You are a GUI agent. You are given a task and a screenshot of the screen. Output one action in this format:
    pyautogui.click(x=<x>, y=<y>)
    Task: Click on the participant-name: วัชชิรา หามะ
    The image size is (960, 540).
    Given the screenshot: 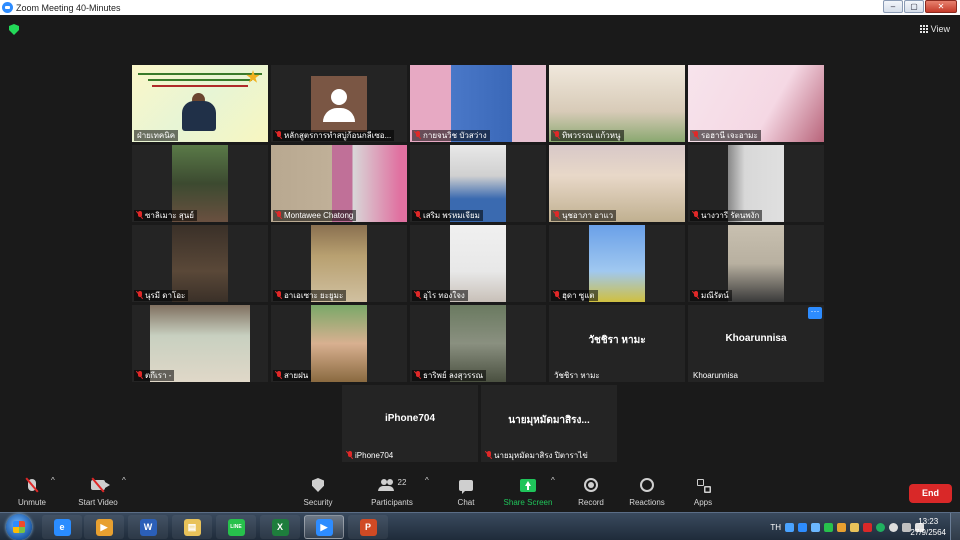 What is the action you would take?
    pyautogui.click(x=577, y=375)
    